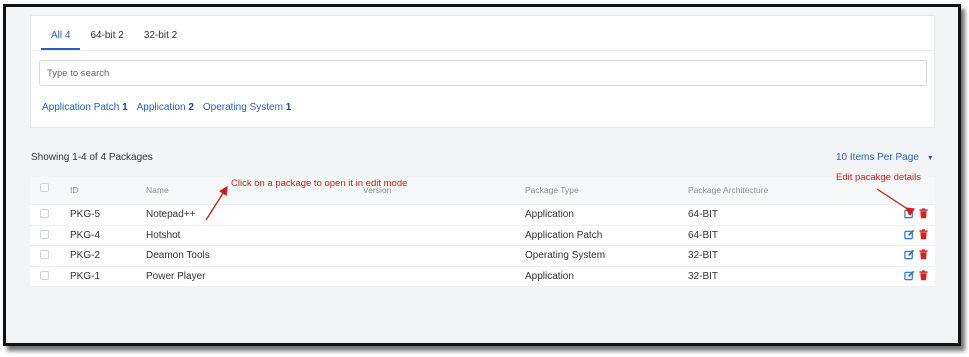 The height and width of the screenshot is (357, 969). I want to click on arch-tabs: All 4 64-bit 2 32-bit 2, so click(114, 41).